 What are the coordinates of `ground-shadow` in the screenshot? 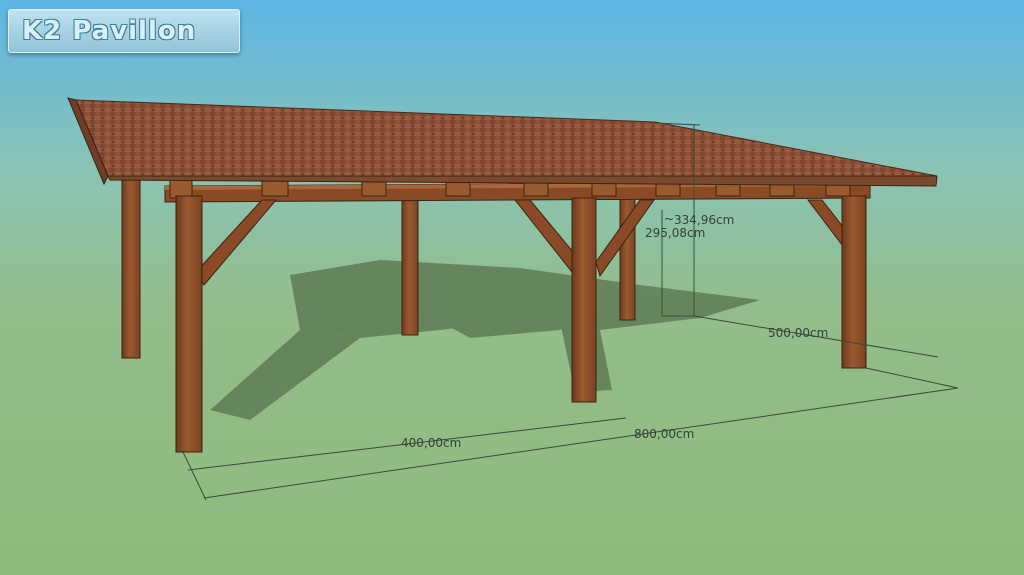 It's located at (485, 340).